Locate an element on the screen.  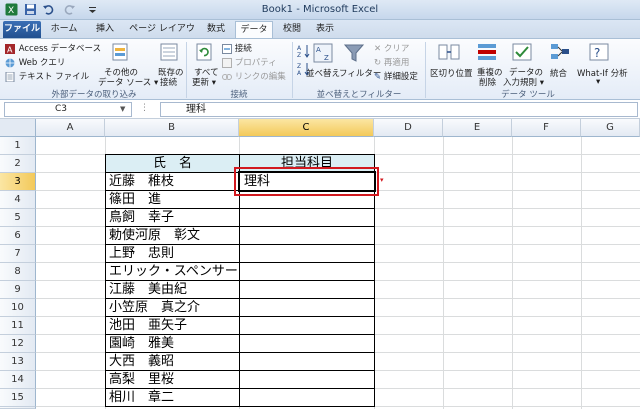
gridline is located at coordinates (581, 273).